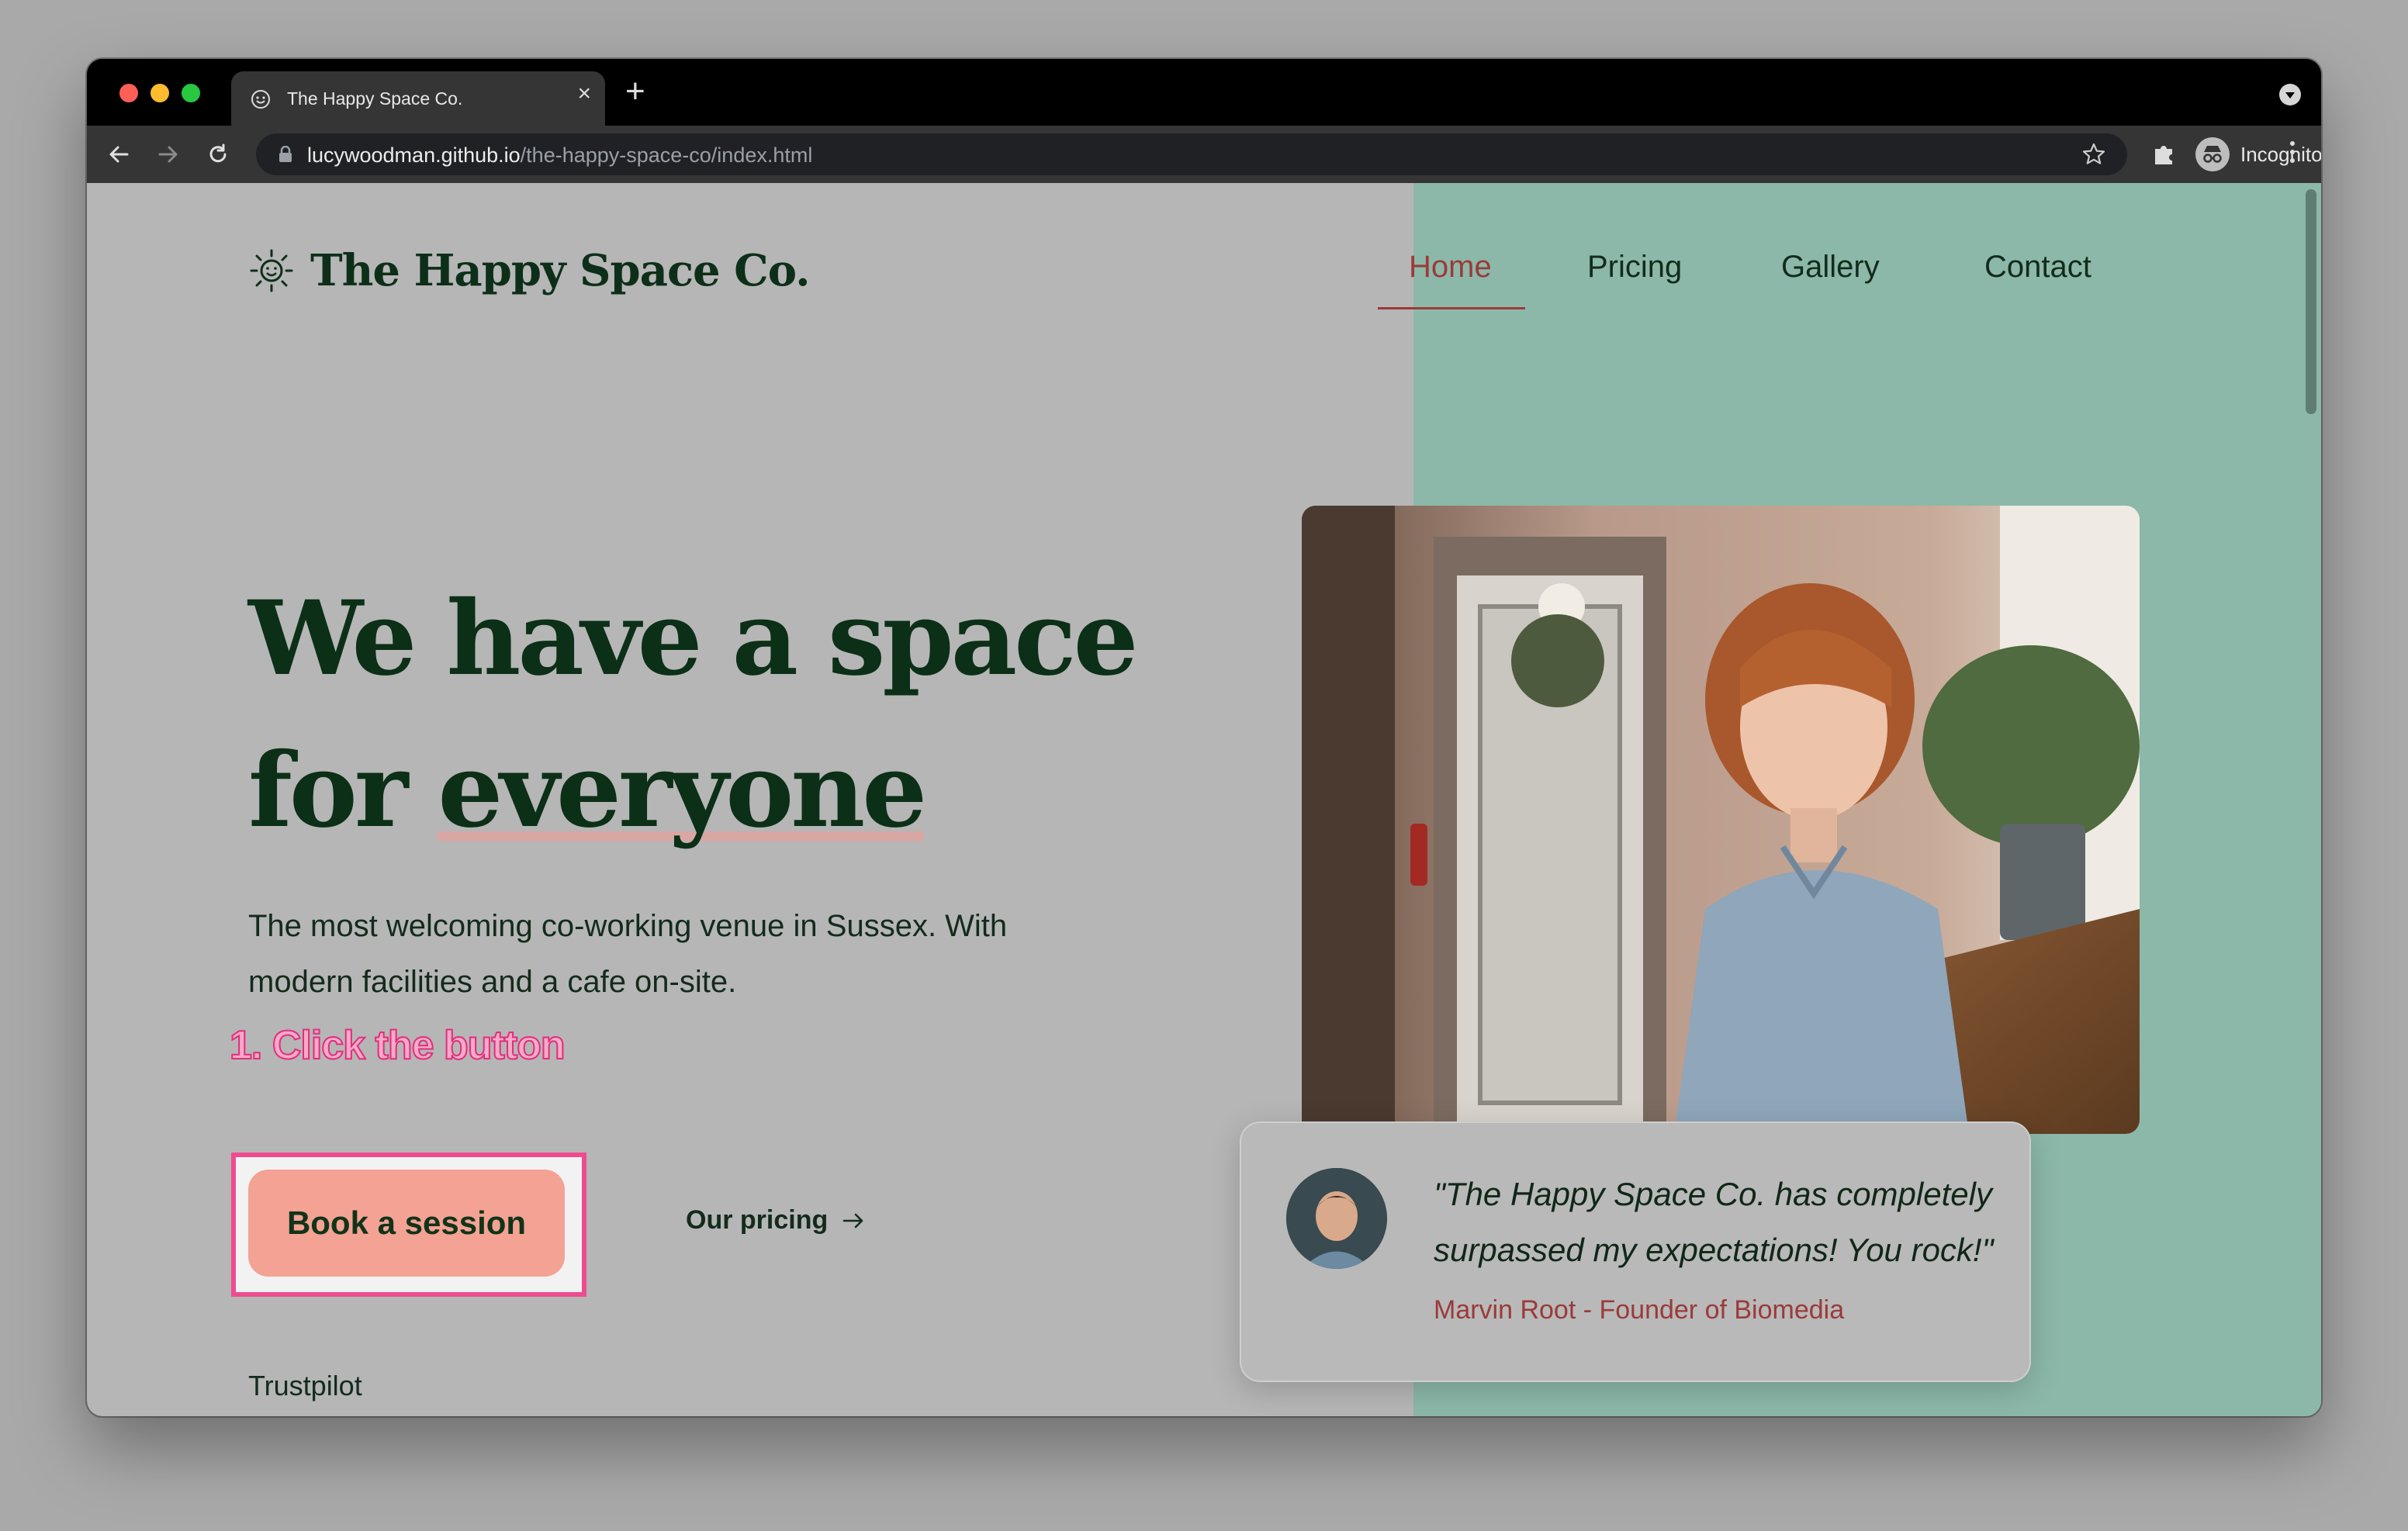 The image size is (2408, 1531). Describe the element at coordinates (2310, 799) in the screenshot. I see `page-scrollbar` at that location.